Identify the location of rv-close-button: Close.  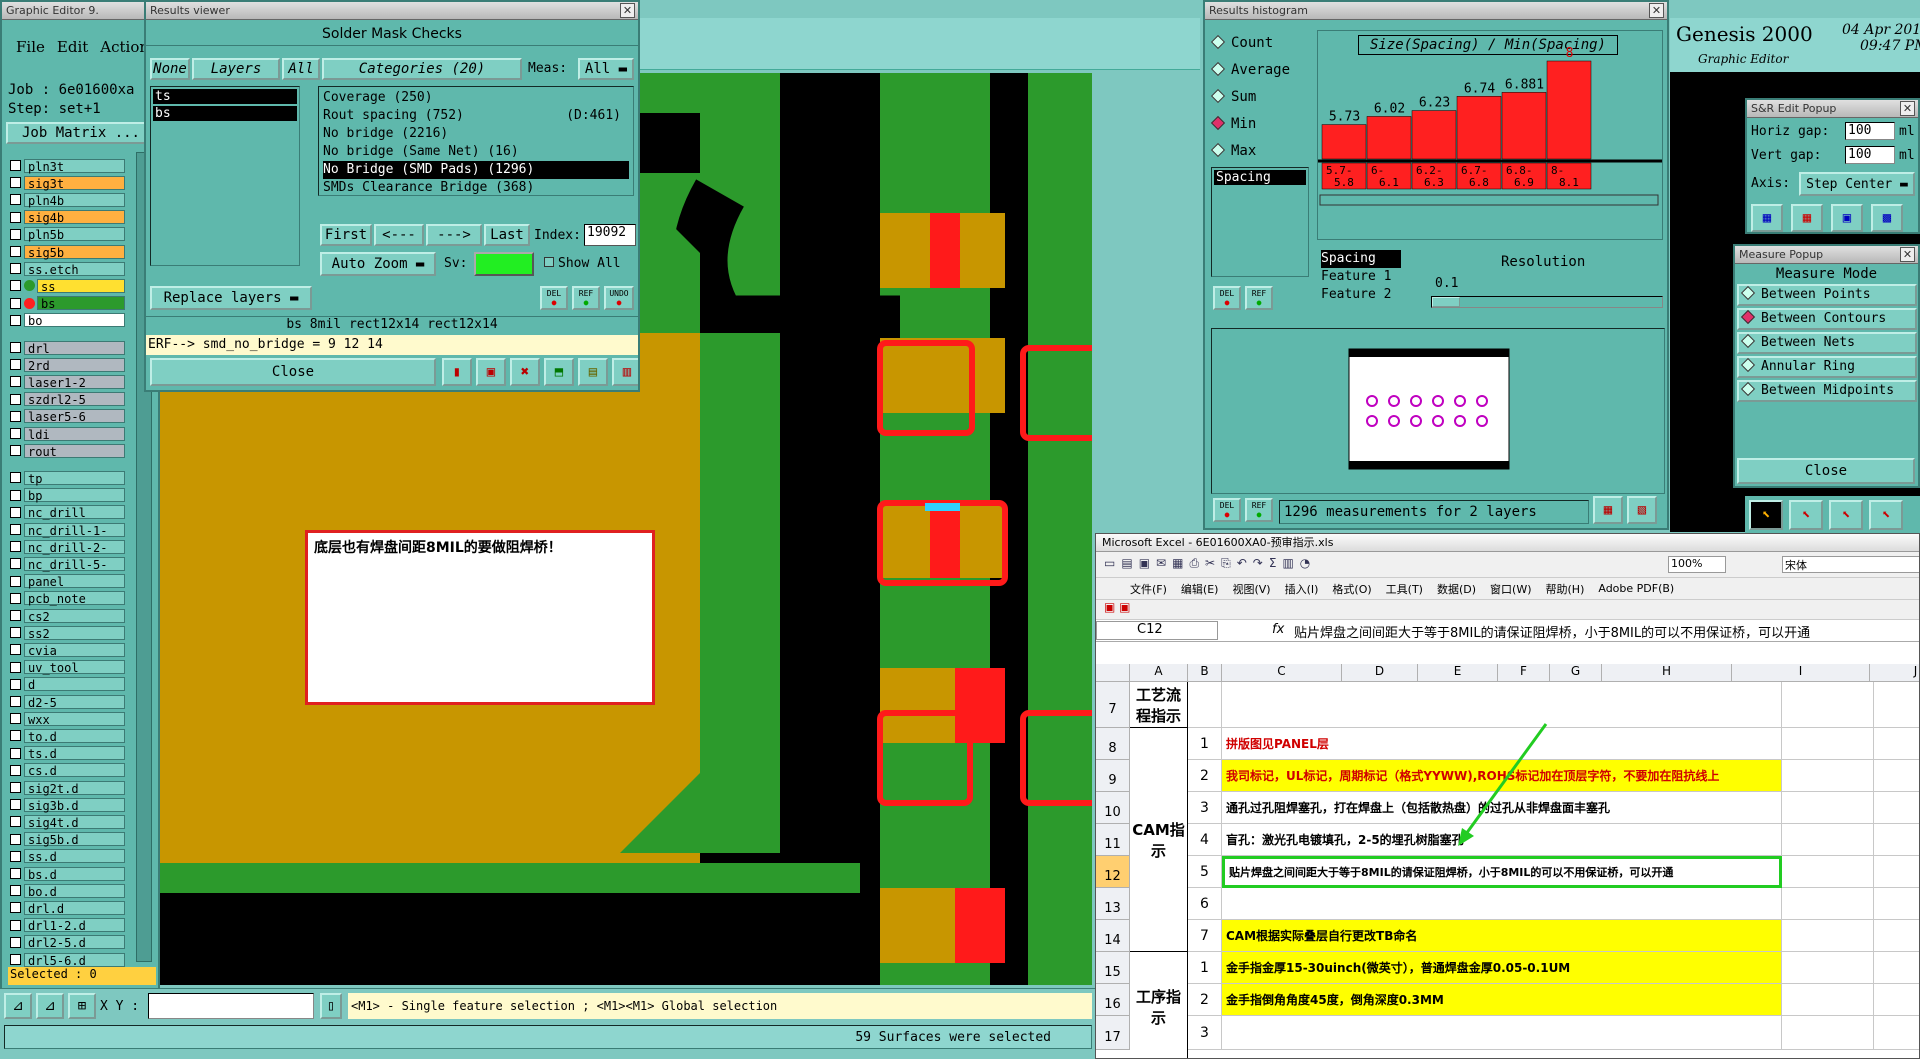
(293, 372).